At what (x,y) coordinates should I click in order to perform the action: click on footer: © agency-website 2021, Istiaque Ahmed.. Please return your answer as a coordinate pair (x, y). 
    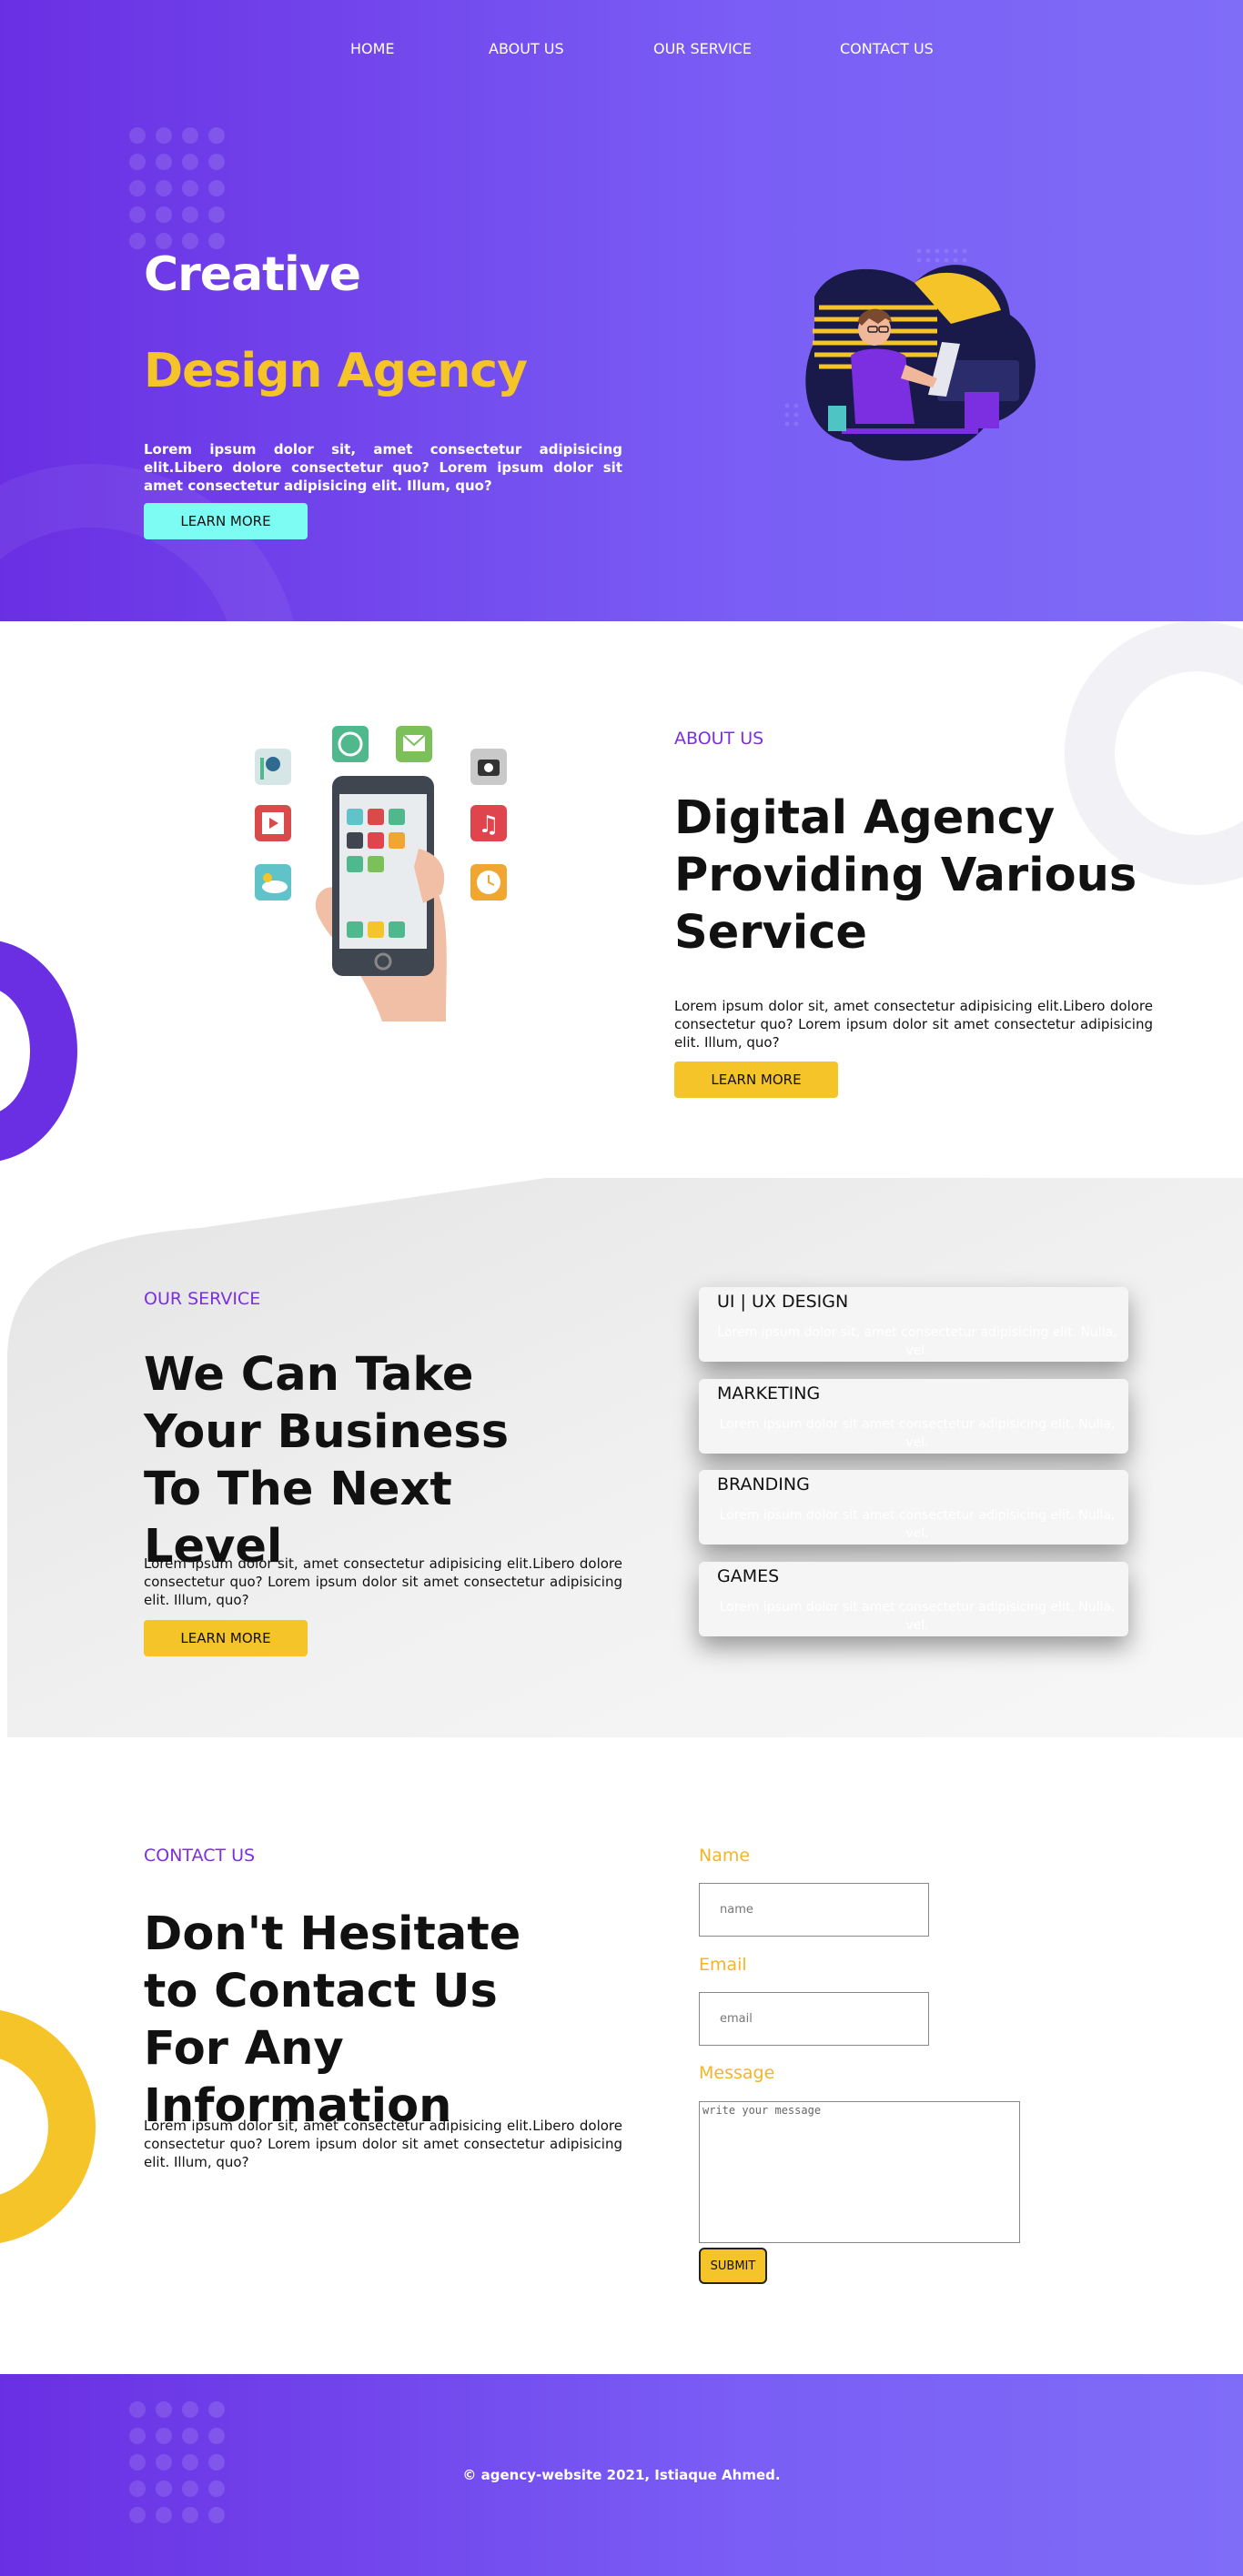
    Looking at the image, I should click on (621, 2475).